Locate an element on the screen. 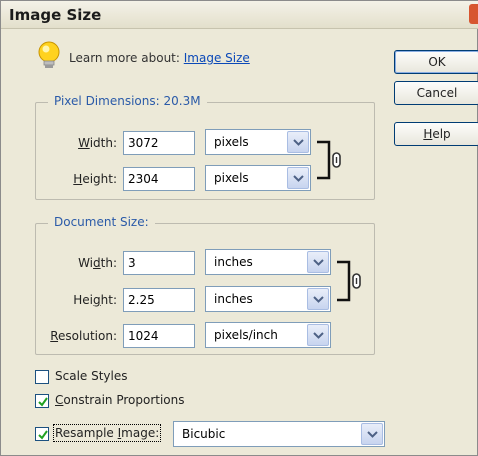 The height and width of the screenshot is (456, 478). resolution-field: 1024 is located at coordinates (159, 336).